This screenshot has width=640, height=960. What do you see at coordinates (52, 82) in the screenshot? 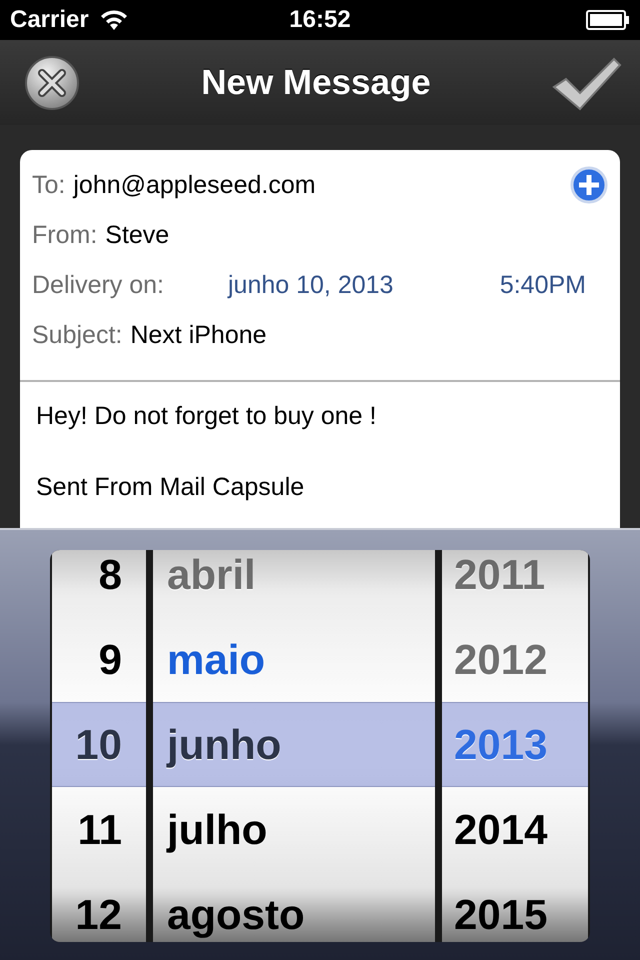
I see `close-button` at bounding box center [52, 82].